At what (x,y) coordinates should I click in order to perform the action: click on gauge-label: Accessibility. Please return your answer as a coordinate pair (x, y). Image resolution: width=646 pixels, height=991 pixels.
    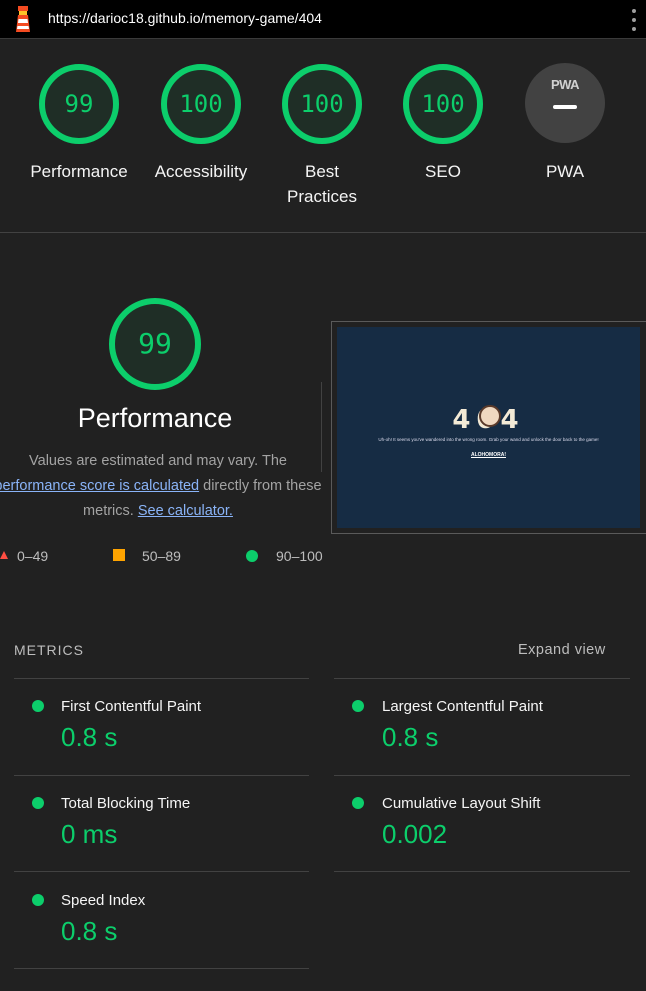
    Looking at the image, I should click on (201, 171).